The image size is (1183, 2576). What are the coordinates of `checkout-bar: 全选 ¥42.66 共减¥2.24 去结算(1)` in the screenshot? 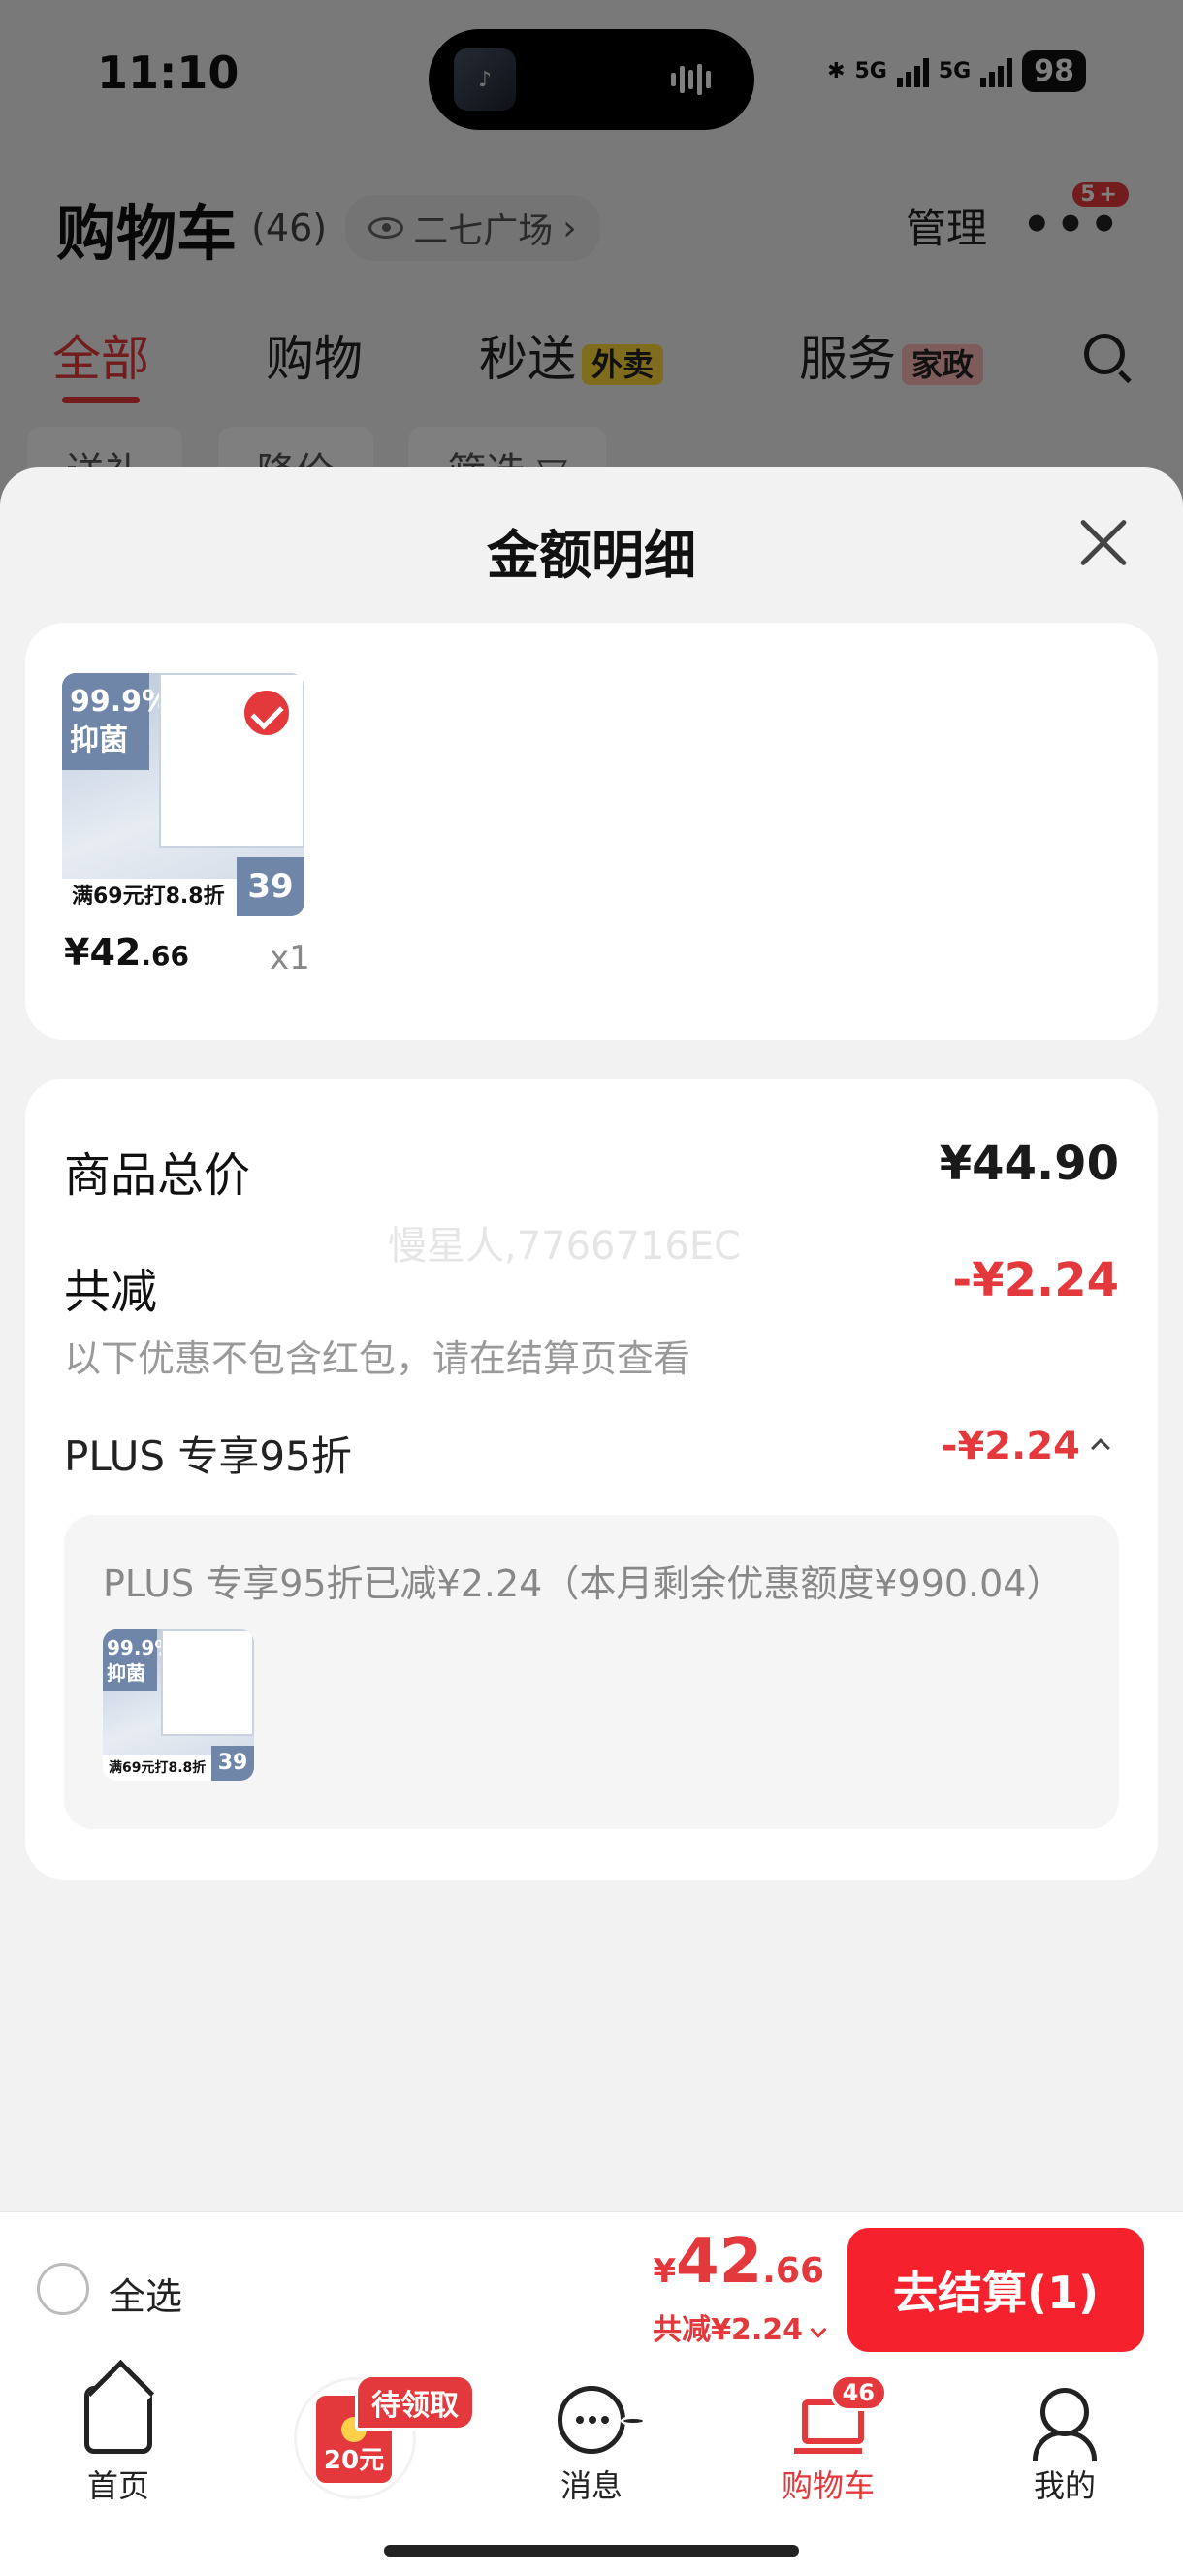 It's located at (591, 2289).